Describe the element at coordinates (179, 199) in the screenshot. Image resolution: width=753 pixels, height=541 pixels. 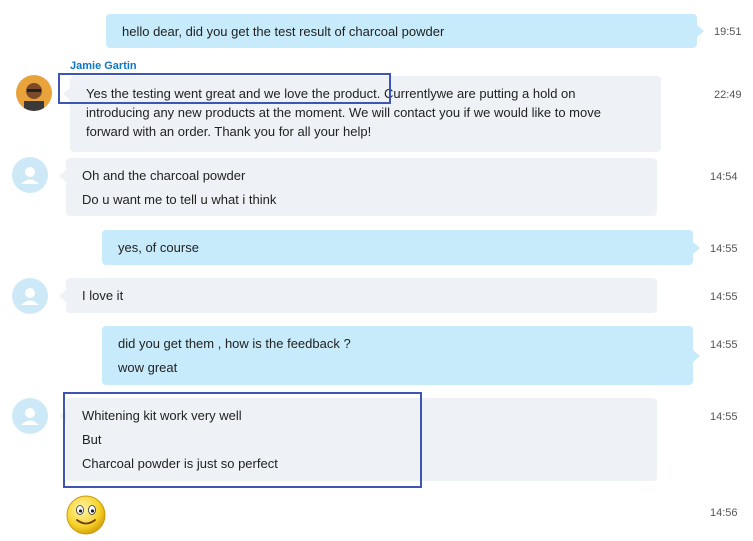
I see `message-line: Do u want me to tell u what i think` at that location.